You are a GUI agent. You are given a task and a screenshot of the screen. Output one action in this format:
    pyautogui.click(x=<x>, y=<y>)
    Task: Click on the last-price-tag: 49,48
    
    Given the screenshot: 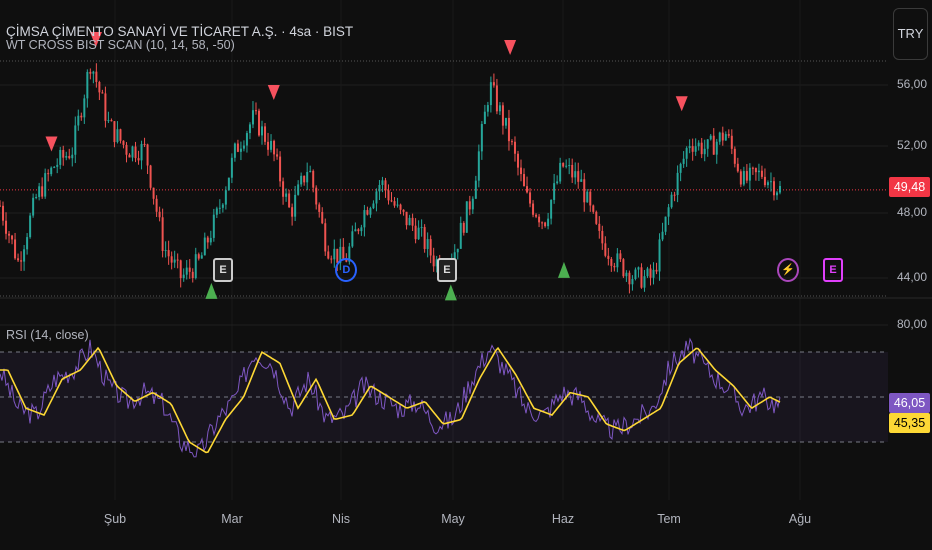 What is the action you would take?
    pyautogui.click(x=909, y=187)
    